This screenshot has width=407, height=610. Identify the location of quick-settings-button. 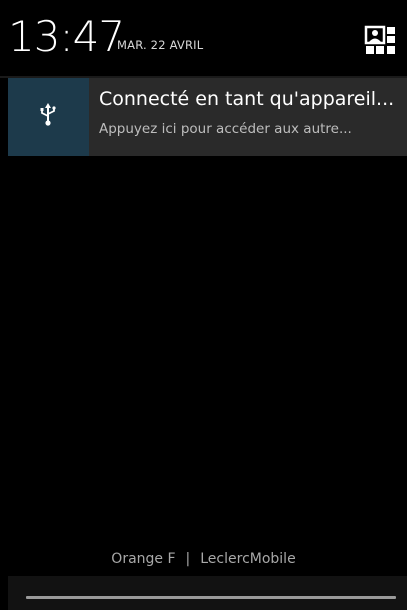
(380, 42).